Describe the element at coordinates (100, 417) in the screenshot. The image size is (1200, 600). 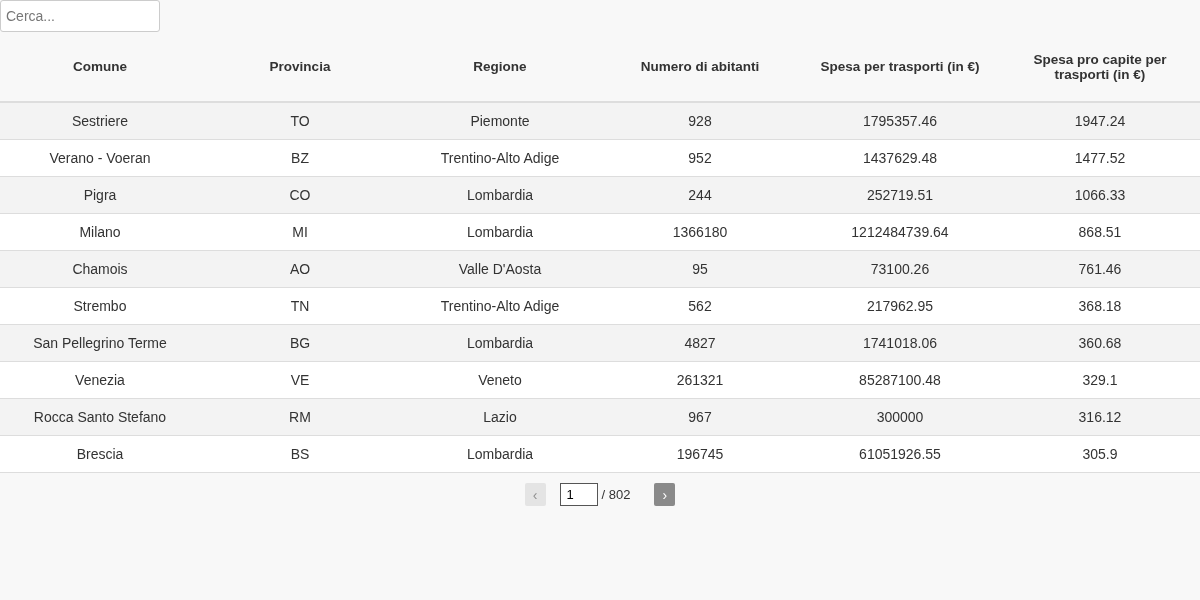
I see `table-cell: Rocca Santo Stefano` at that location.